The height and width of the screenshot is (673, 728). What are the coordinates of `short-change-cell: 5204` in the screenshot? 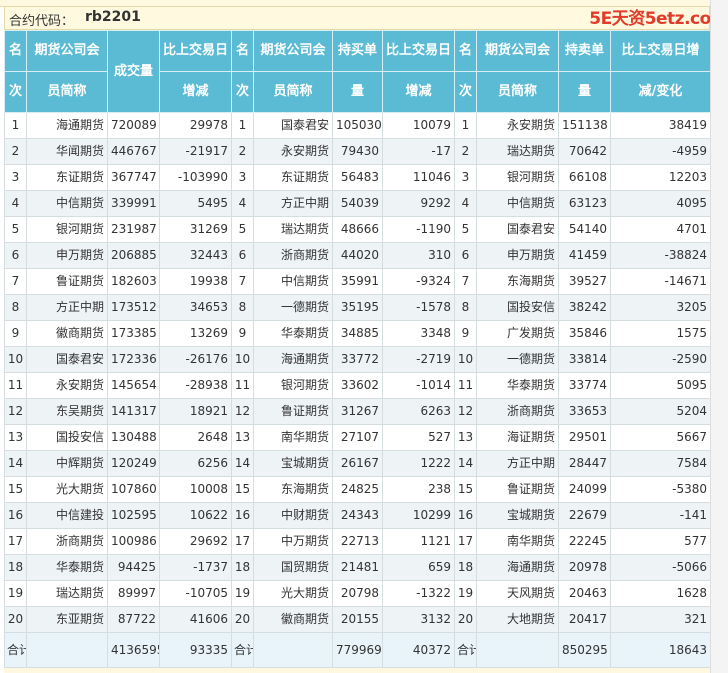 It's located at (660, 411).